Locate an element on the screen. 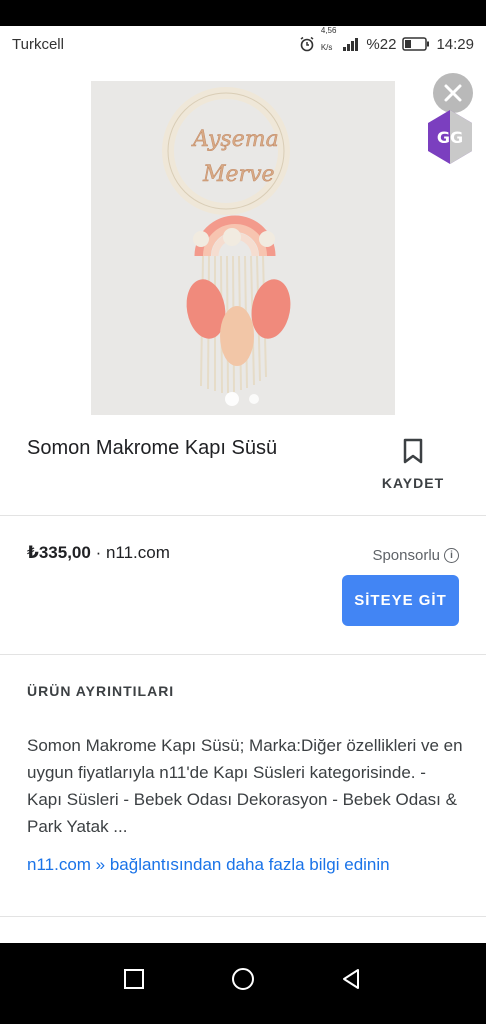 This screenshot has width=486, height=1024. network-speed: 4,56 K/s is located at coordinates (329, 44).